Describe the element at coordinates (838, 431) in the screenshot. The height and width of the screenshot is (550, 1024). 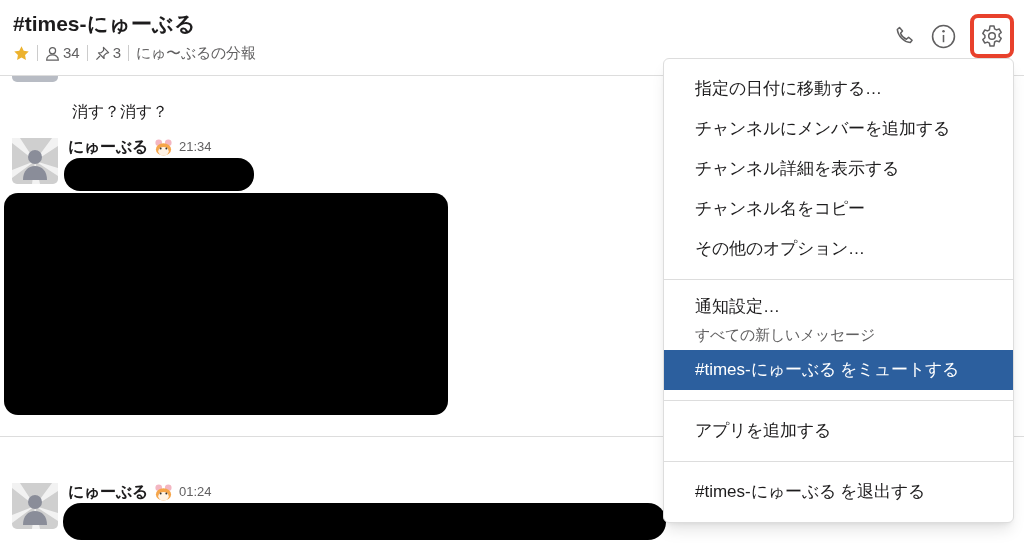
I see `menu-item: アプリを追加する` at that location.